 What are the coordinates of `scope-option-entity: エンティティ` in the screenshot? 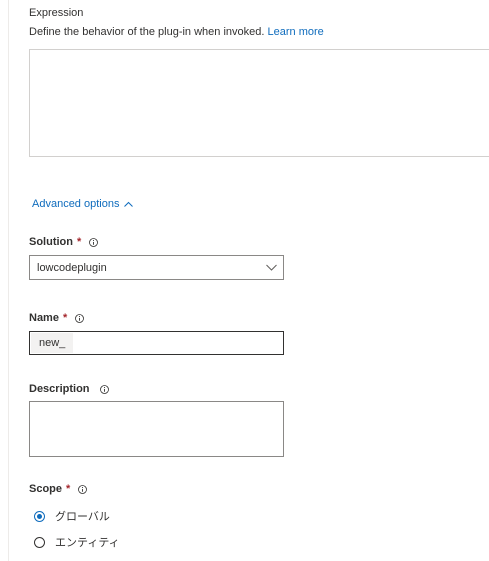 It's located at (77, 542).